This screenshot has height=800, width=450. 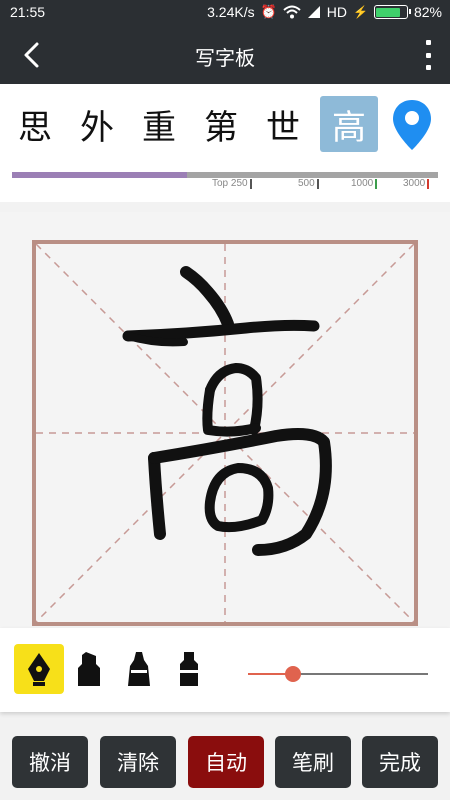 What do you see at coordinates (364, 183) in the screenshot?
I see `tick-1000: 1000` at bounding box center [364, 183].